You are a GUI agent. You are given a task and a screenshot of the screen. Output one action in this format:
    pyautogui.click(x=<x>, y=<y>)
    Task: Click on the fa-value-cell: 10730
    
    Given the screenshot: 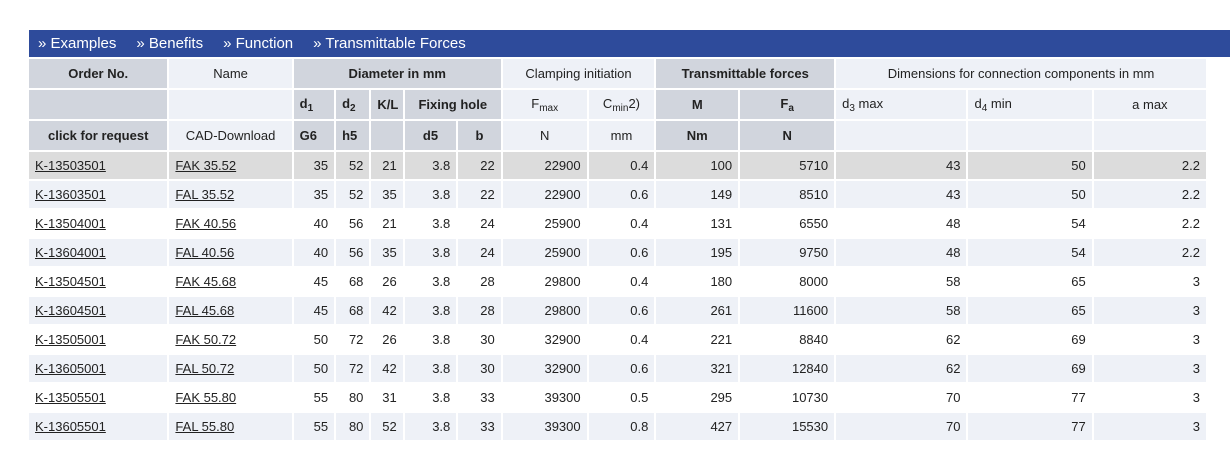 What is the action you would take?
    pyautogui.click(x=787, y=397)
    